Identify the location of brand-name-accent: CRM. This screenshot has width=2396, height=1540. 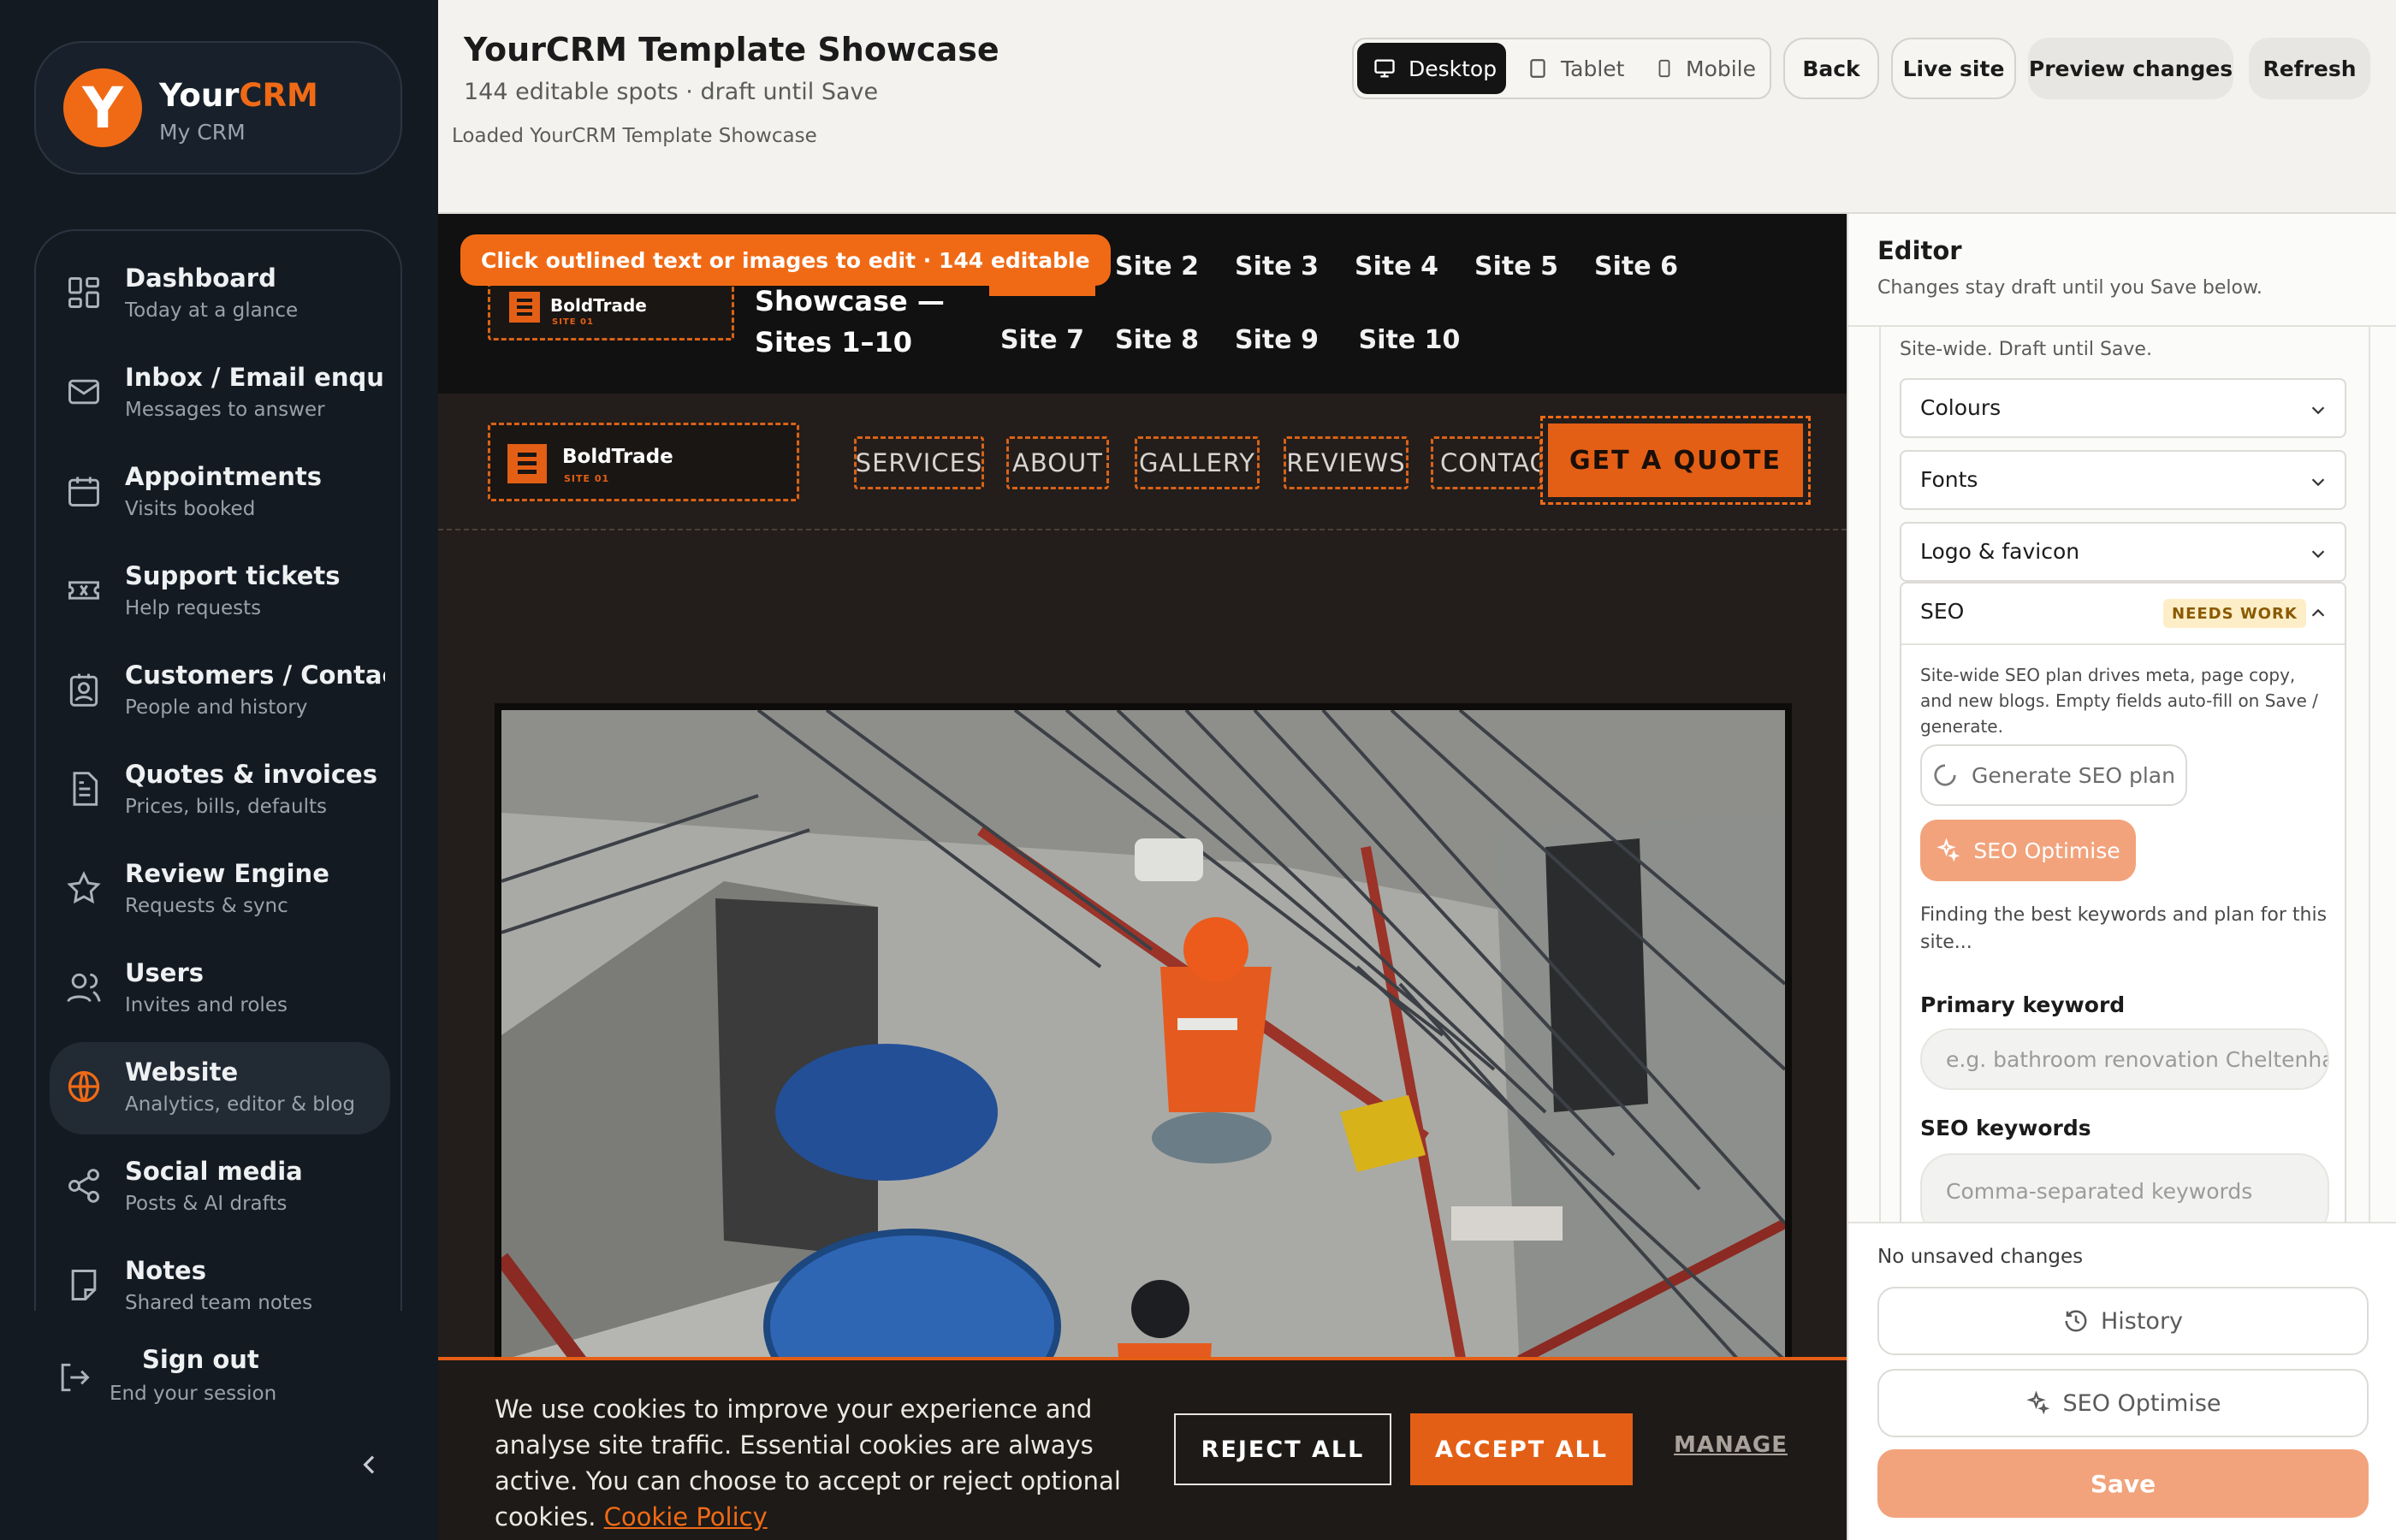
(278, 95).